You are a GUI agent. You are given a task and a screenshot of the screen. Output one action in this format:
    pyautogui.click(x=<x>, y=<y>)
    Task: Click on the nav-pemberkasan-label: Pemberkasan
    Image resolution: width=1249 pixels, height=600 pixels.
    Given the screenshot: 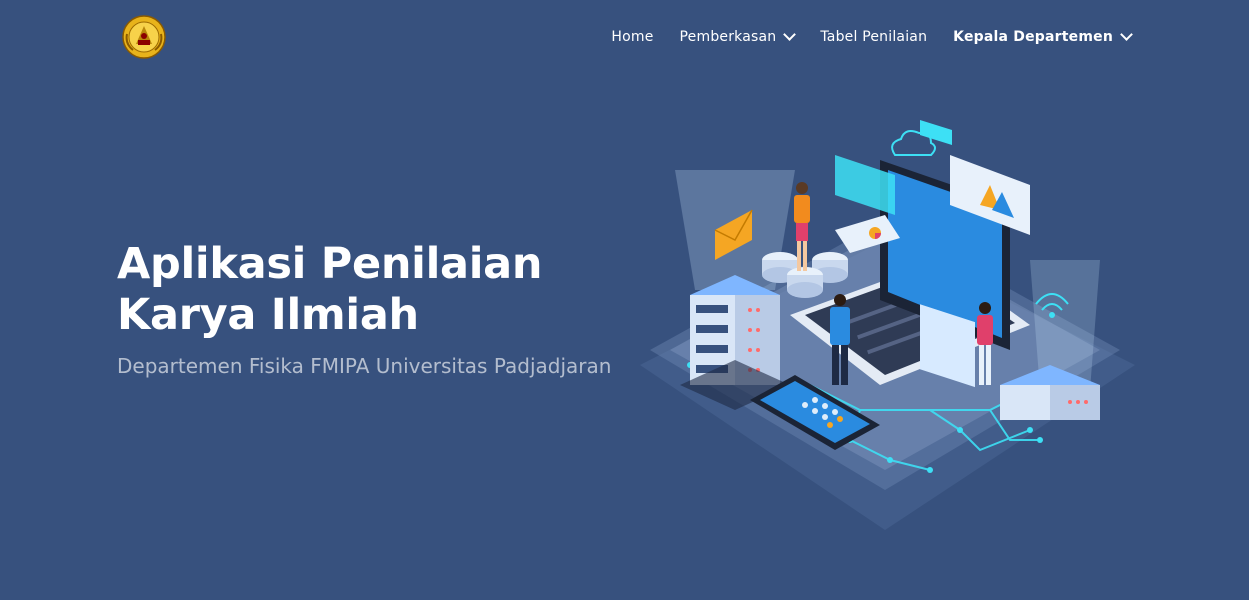 What is the action you would take?
    pyautogui.click(x=728, y=37)
    